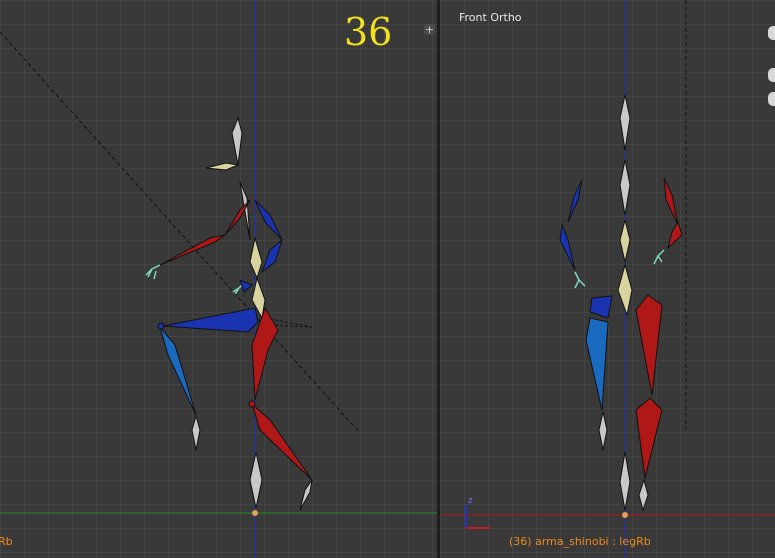  Describe the element at coordinates (368, 32) in the screenshot. I see `frame-number: 36` at that location.